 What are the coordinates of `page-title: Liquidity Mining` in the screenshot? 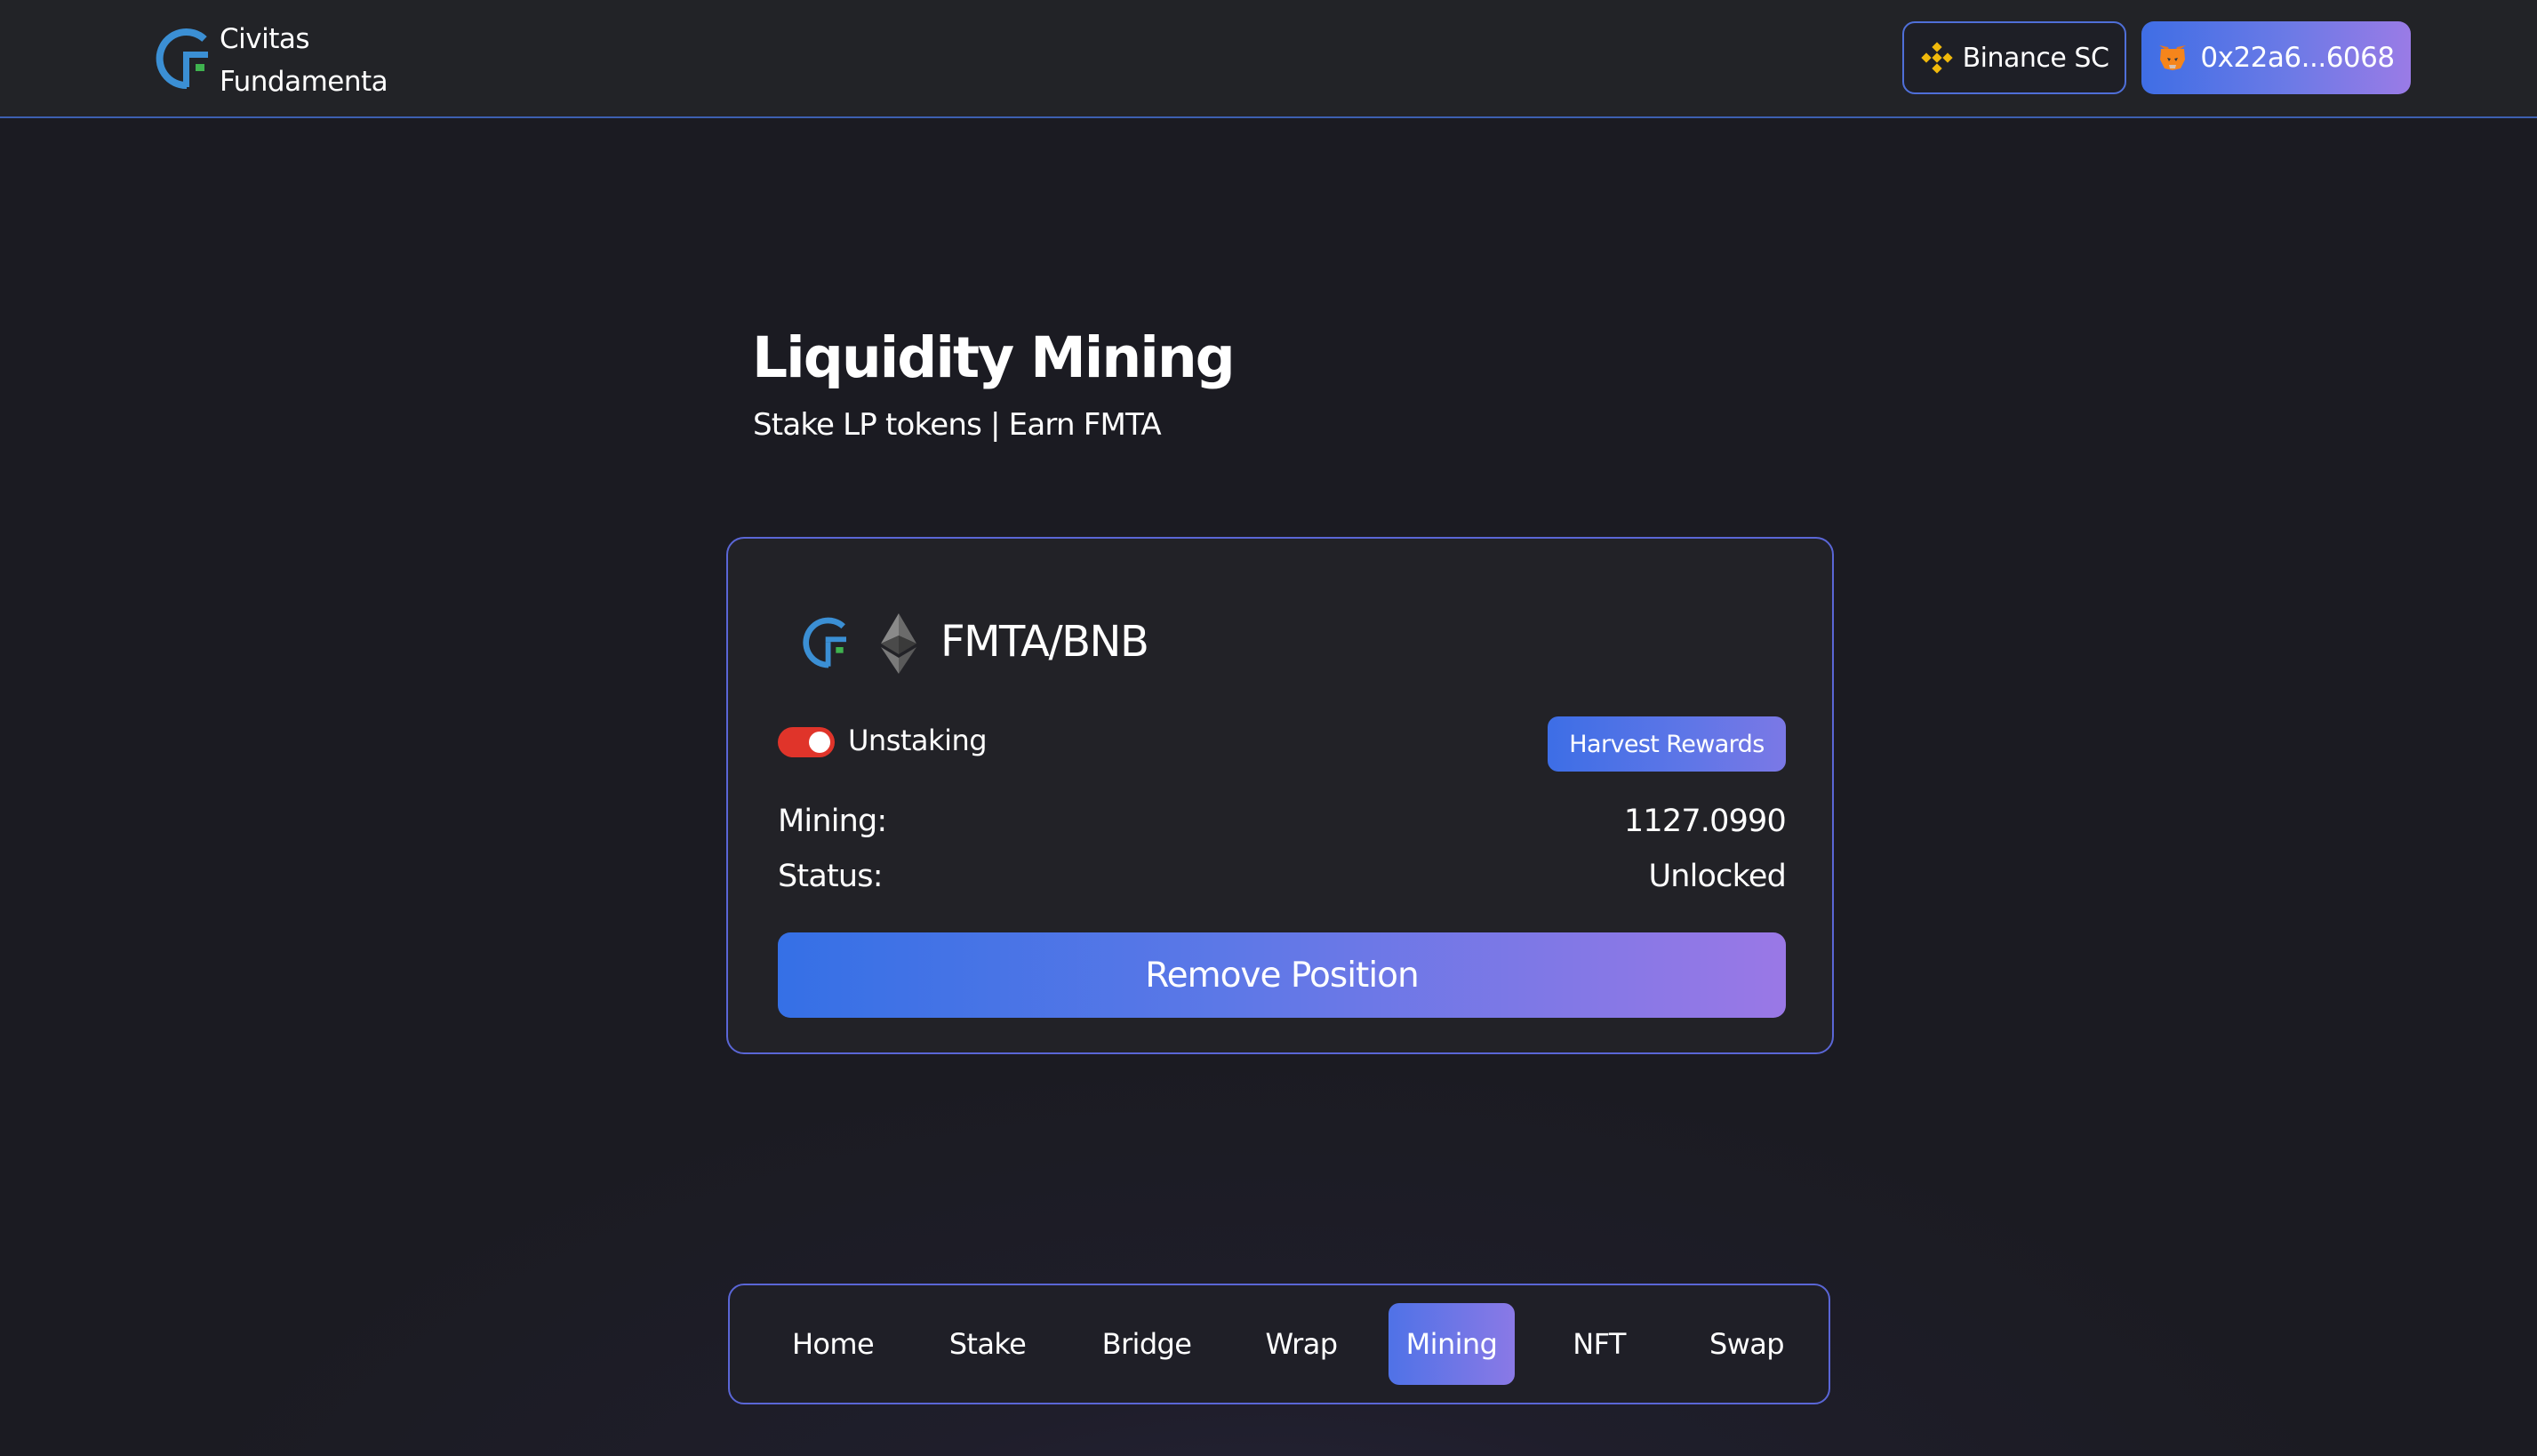 It's located at (994, 357).